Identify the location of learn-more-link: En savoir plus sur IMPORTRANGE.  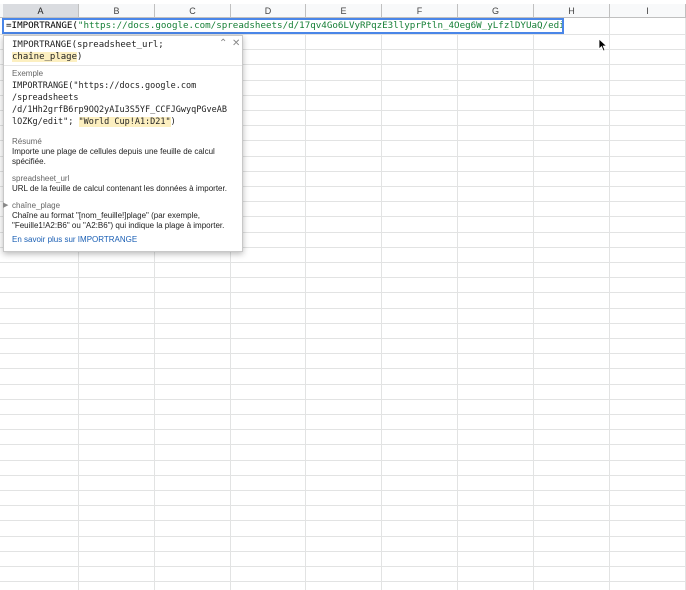
(74, 239).